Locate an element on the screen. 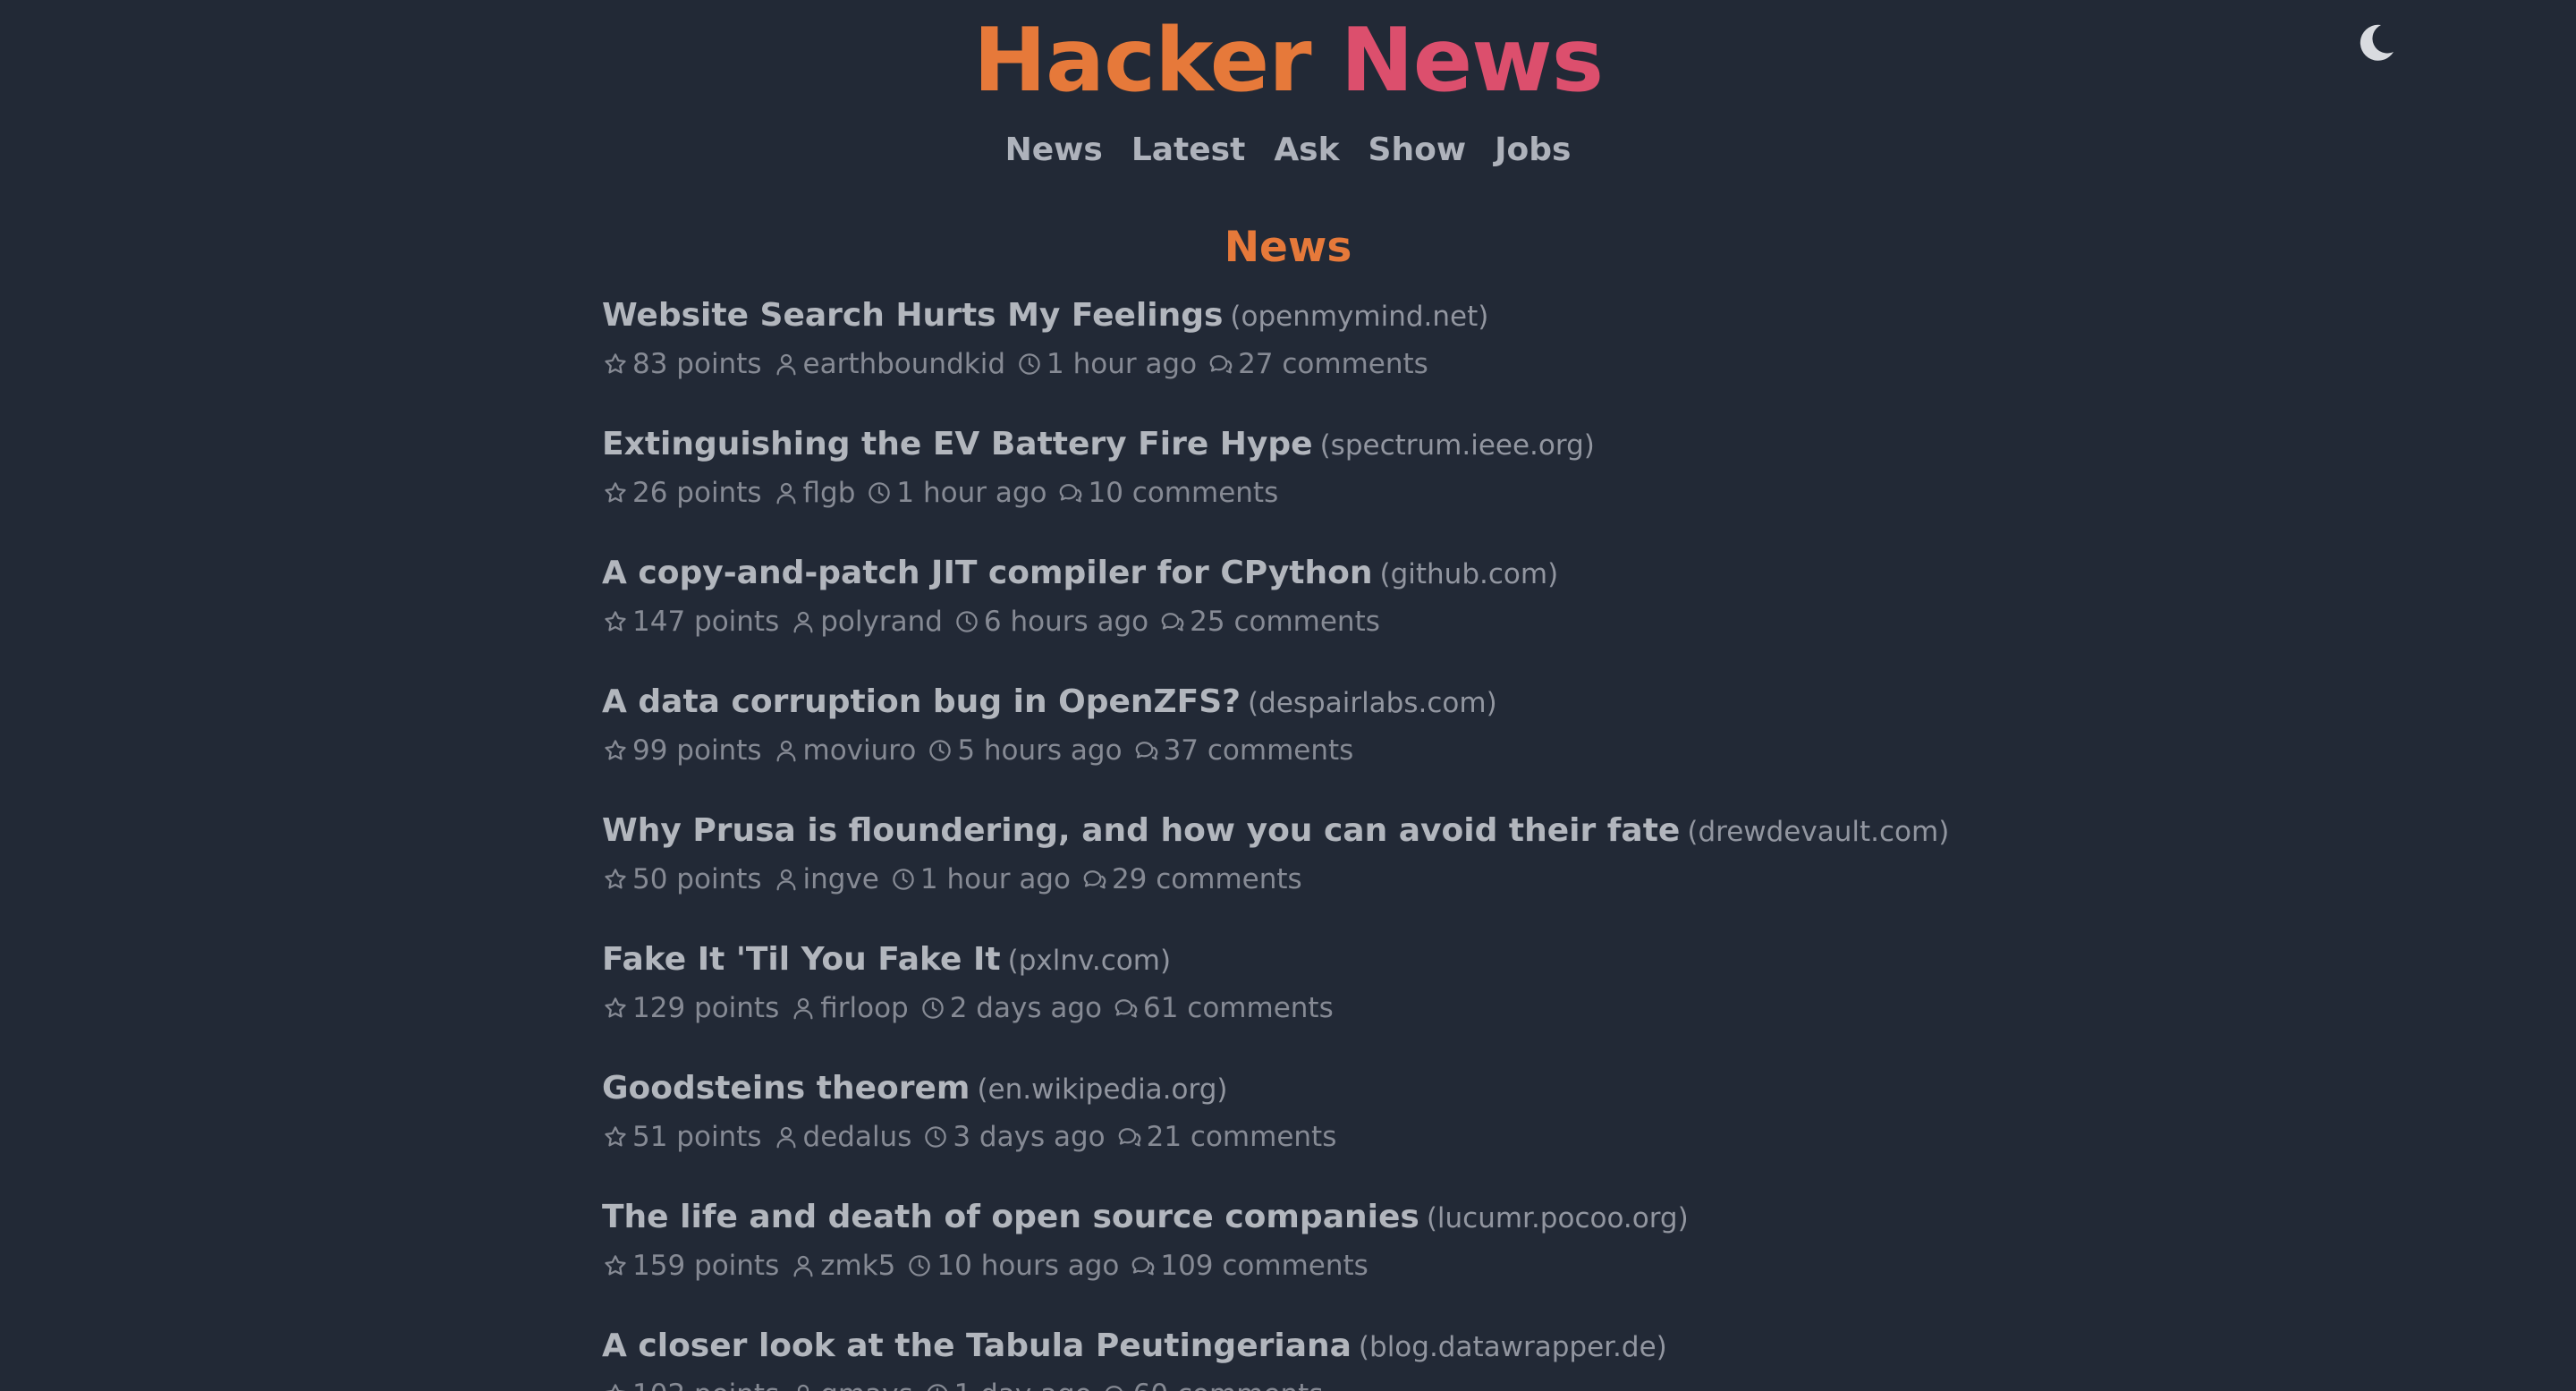 The width and height of the screenshot is (2576, 1391). comments-group: 10 comments is located at coordinates (1167, 492).